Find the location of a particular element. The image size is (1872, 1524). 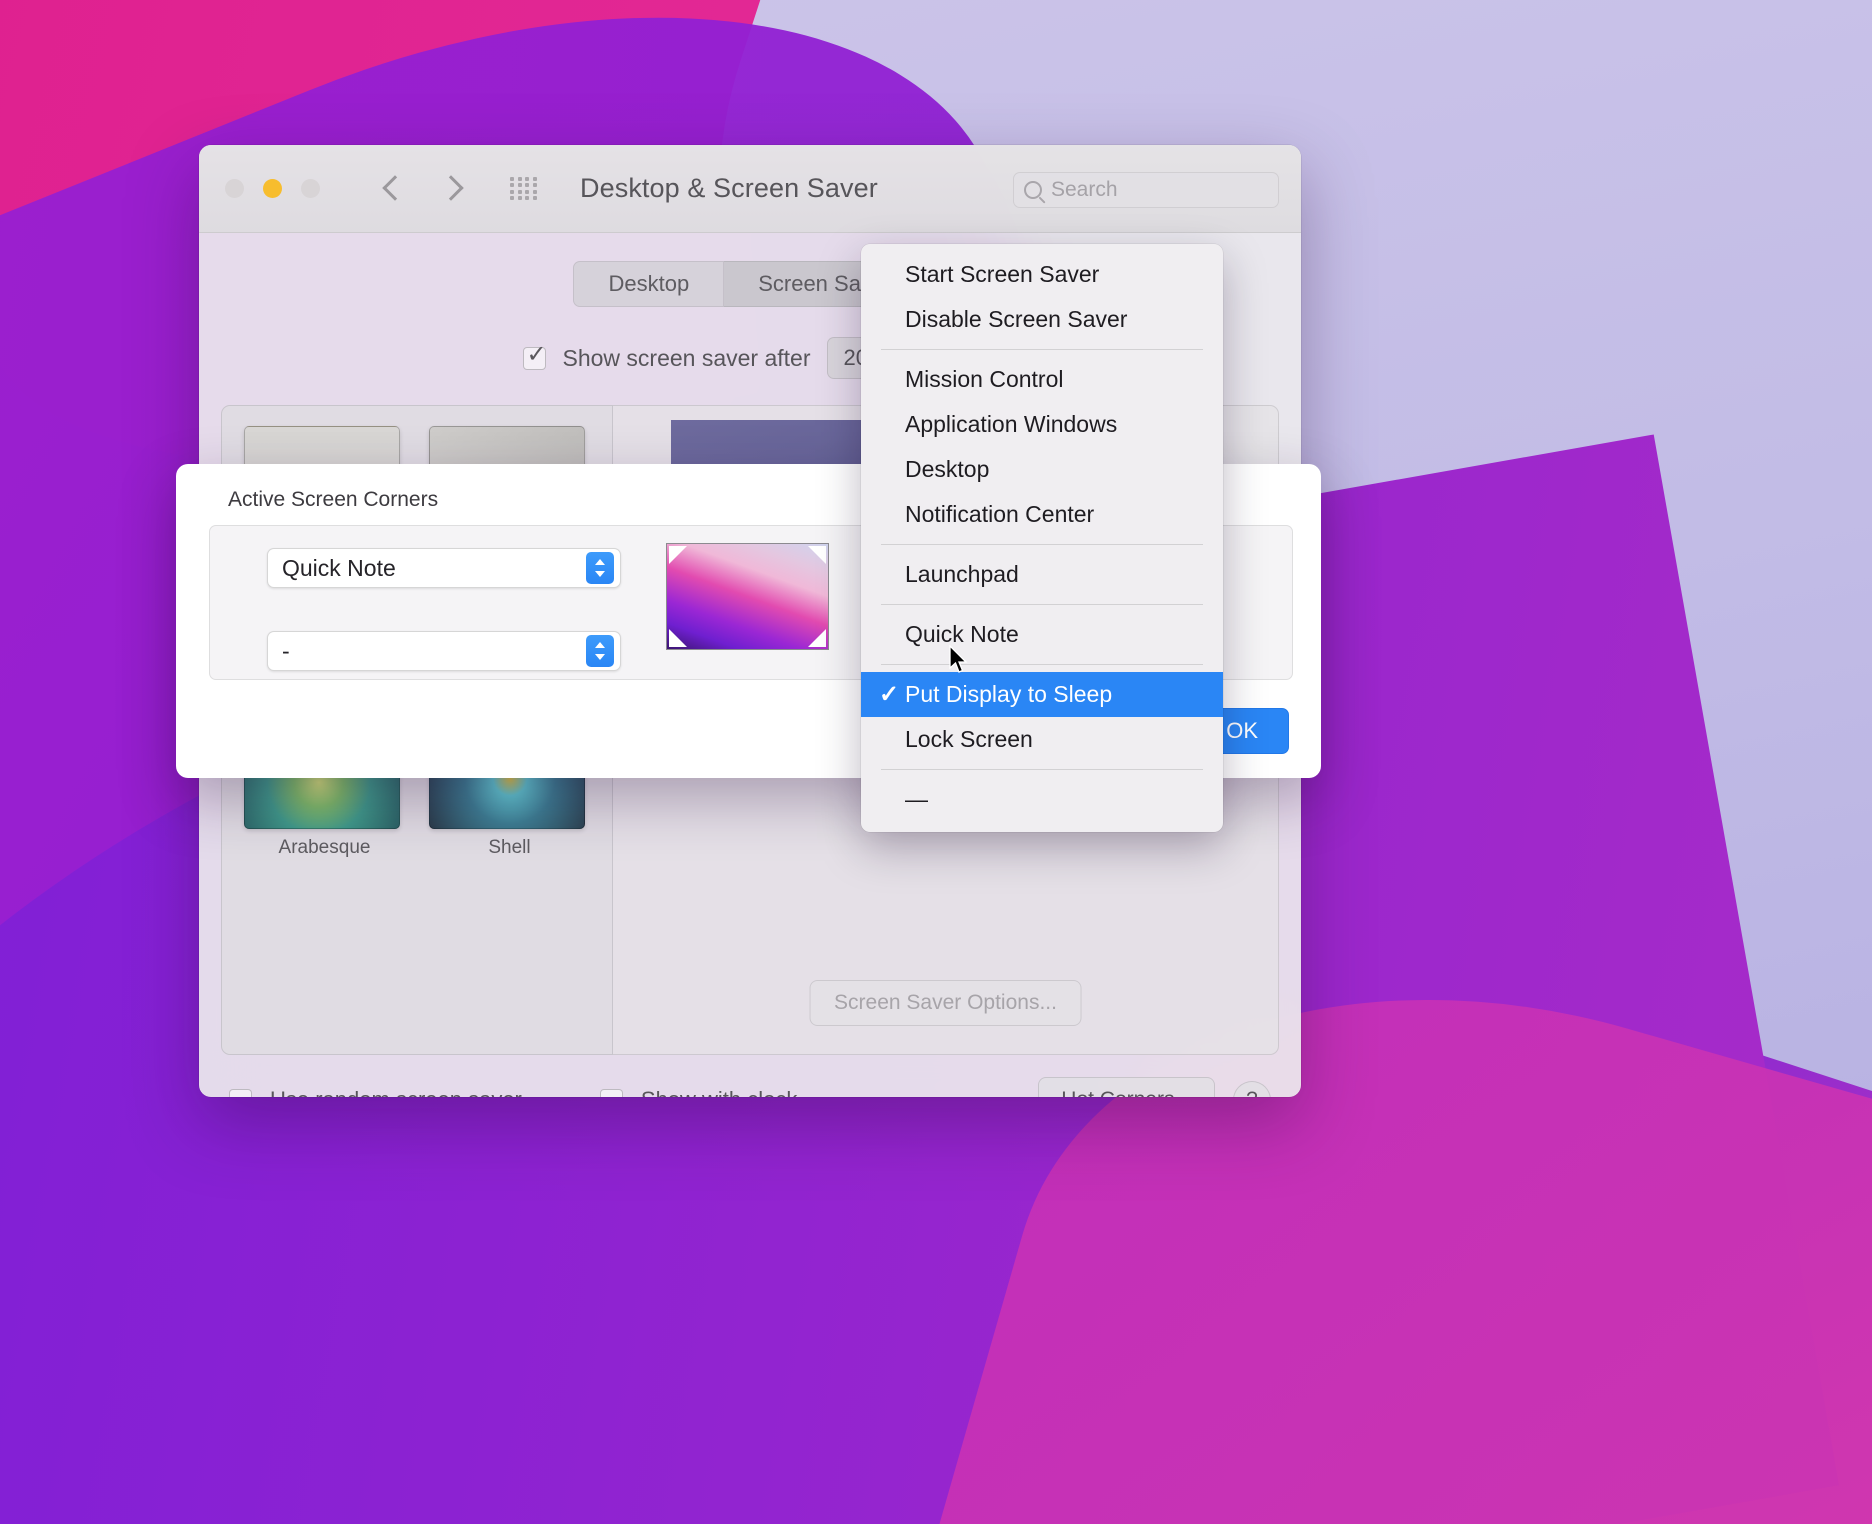

screen-corners-preview is located at coordinates (747, 596).